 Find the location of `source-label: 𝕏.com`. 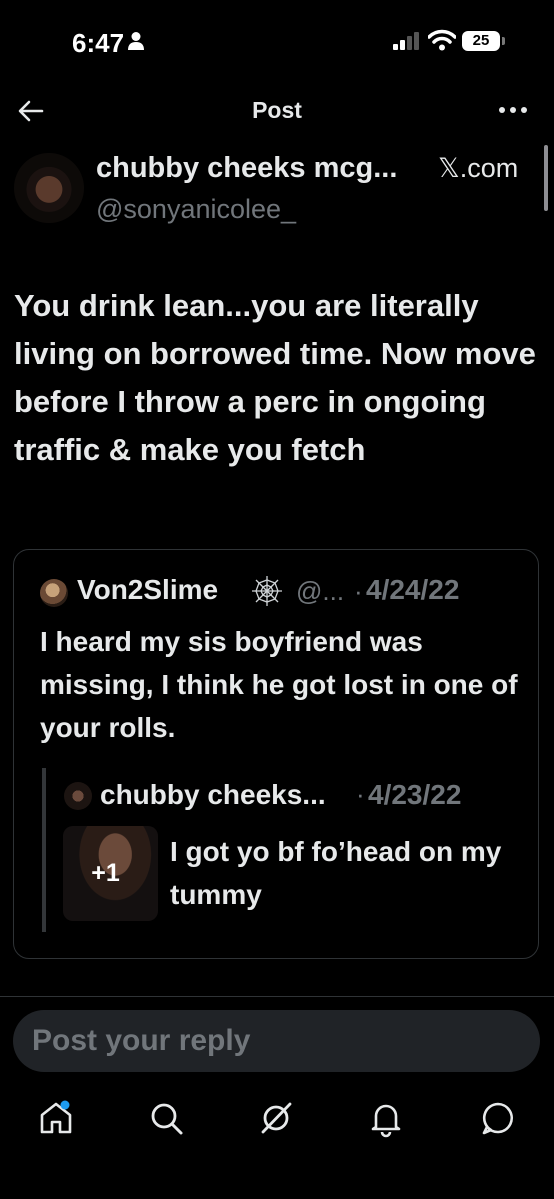

source-label: 𝕏.com is located at coordinates (478, 168).